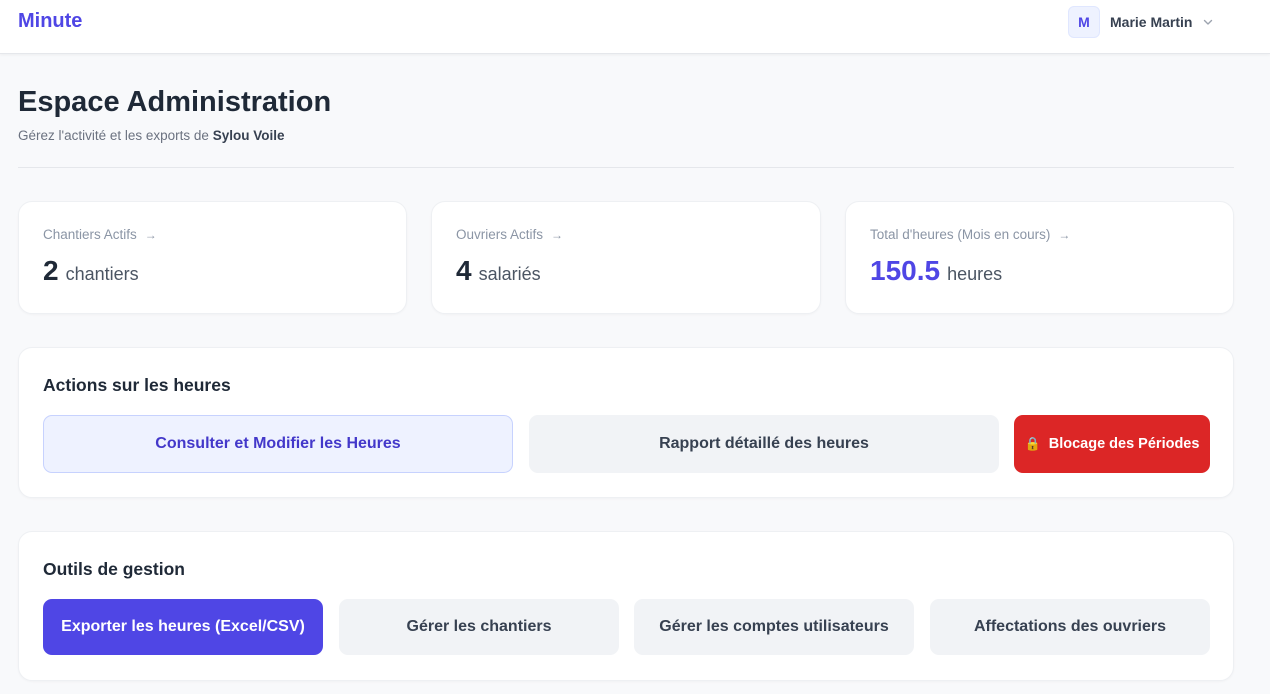 The image size is (1270, 694). What do you see at coordinates (137, 385) in the screenshot?
I see `panel-title: Actions sur les heures` at bounding box center [137, 385].